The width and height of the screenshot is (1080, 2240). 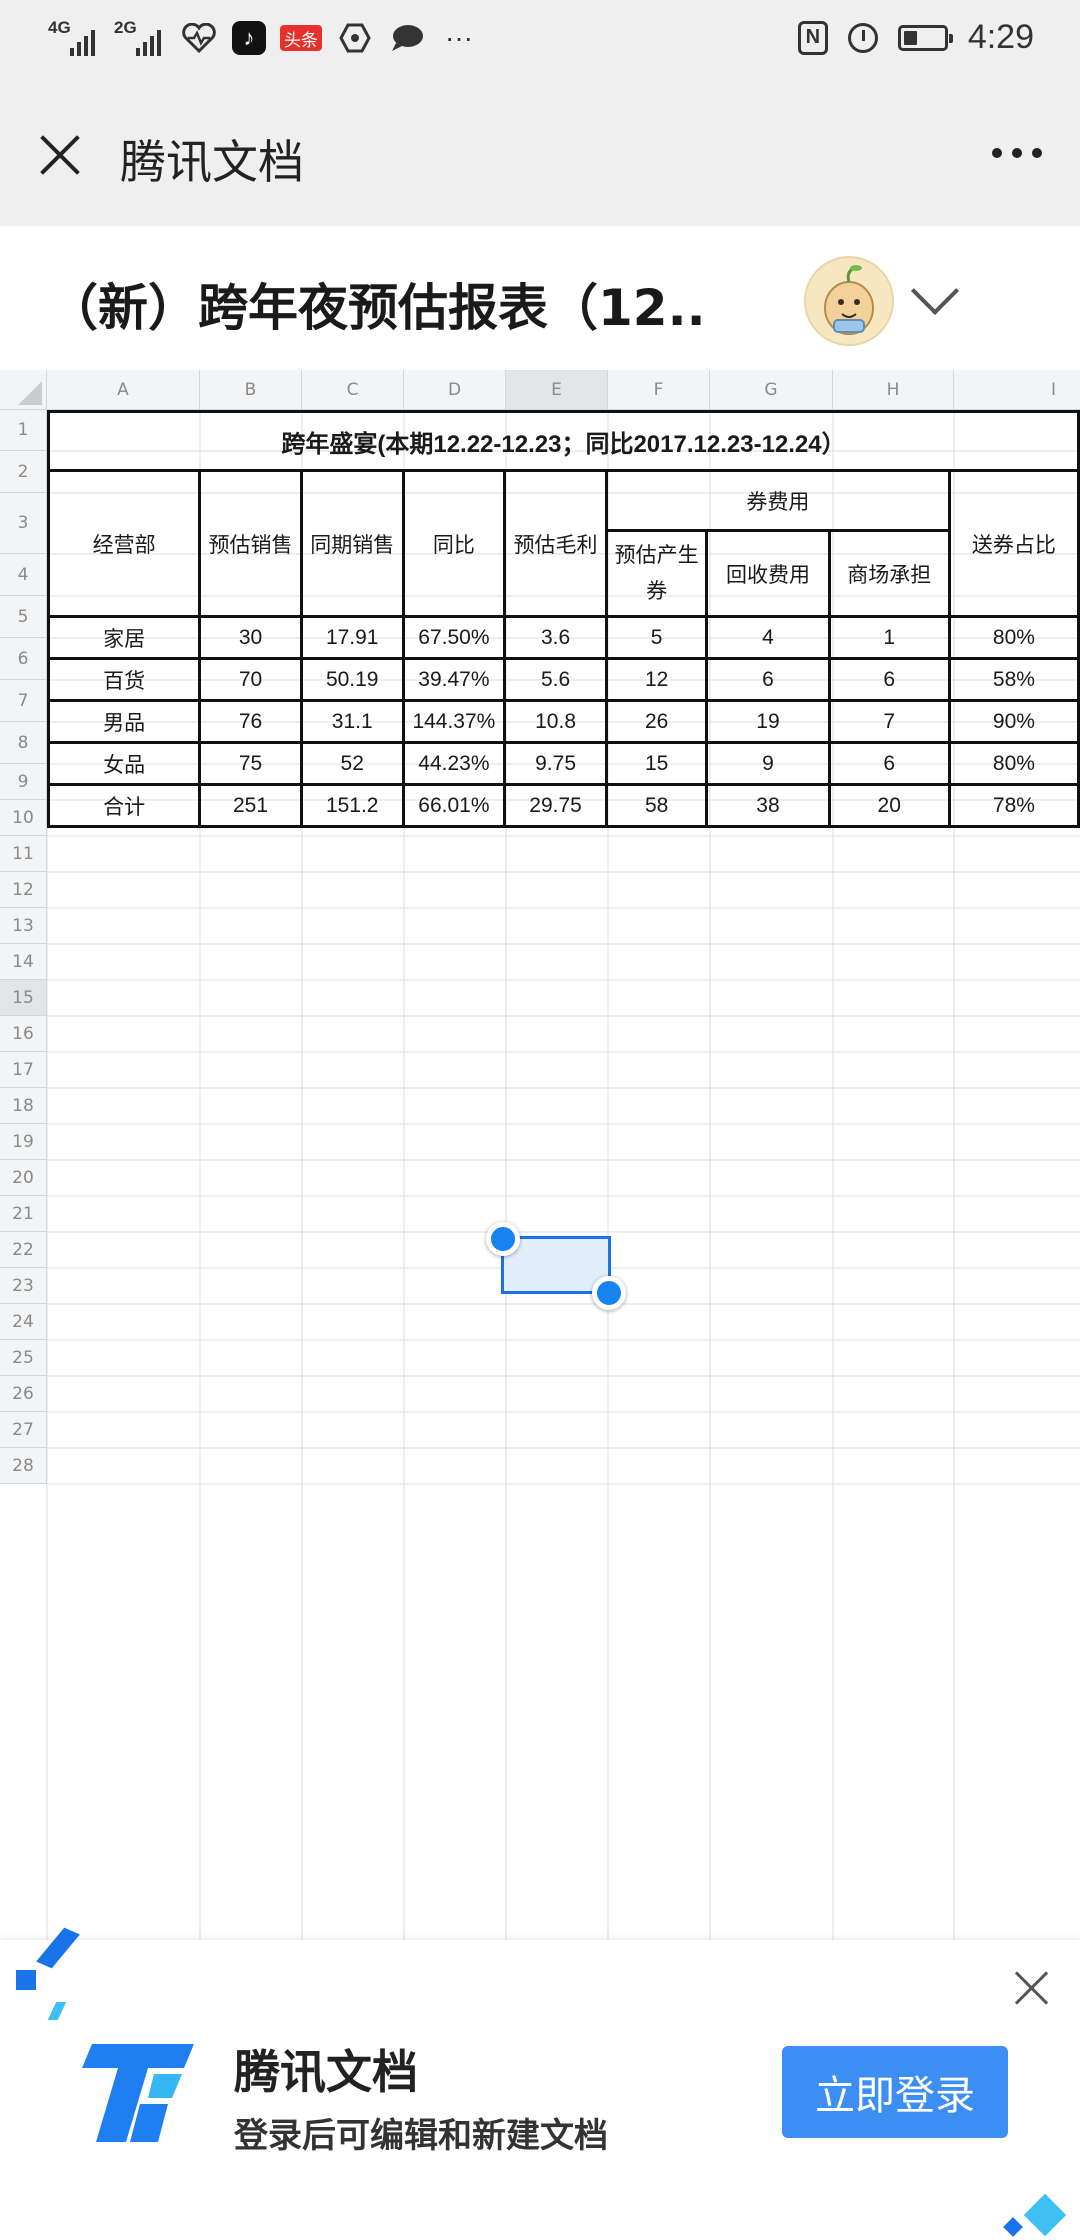 I want to click on table-cell: 20, so click(x=889, y=805).